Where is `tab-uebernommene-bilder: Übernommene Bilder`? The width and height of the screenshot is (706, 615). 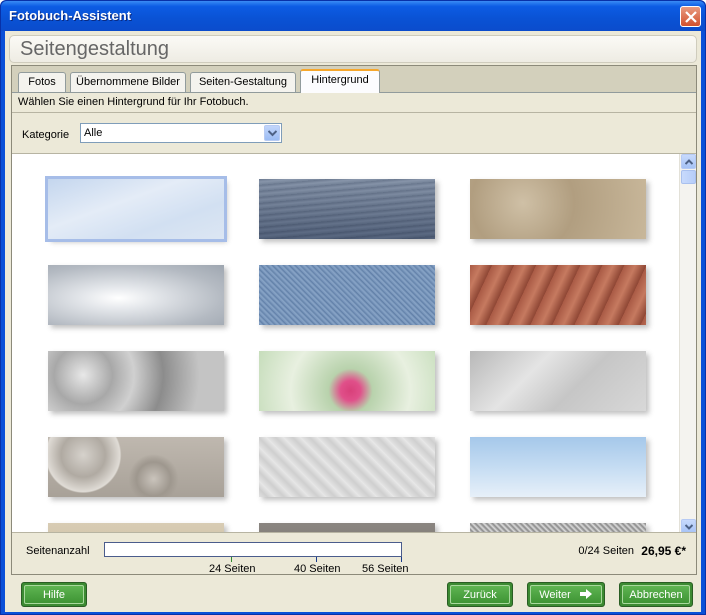 tab-uebernommene-bilder: Übernommene Bilder is located at coordinates (128, 82).